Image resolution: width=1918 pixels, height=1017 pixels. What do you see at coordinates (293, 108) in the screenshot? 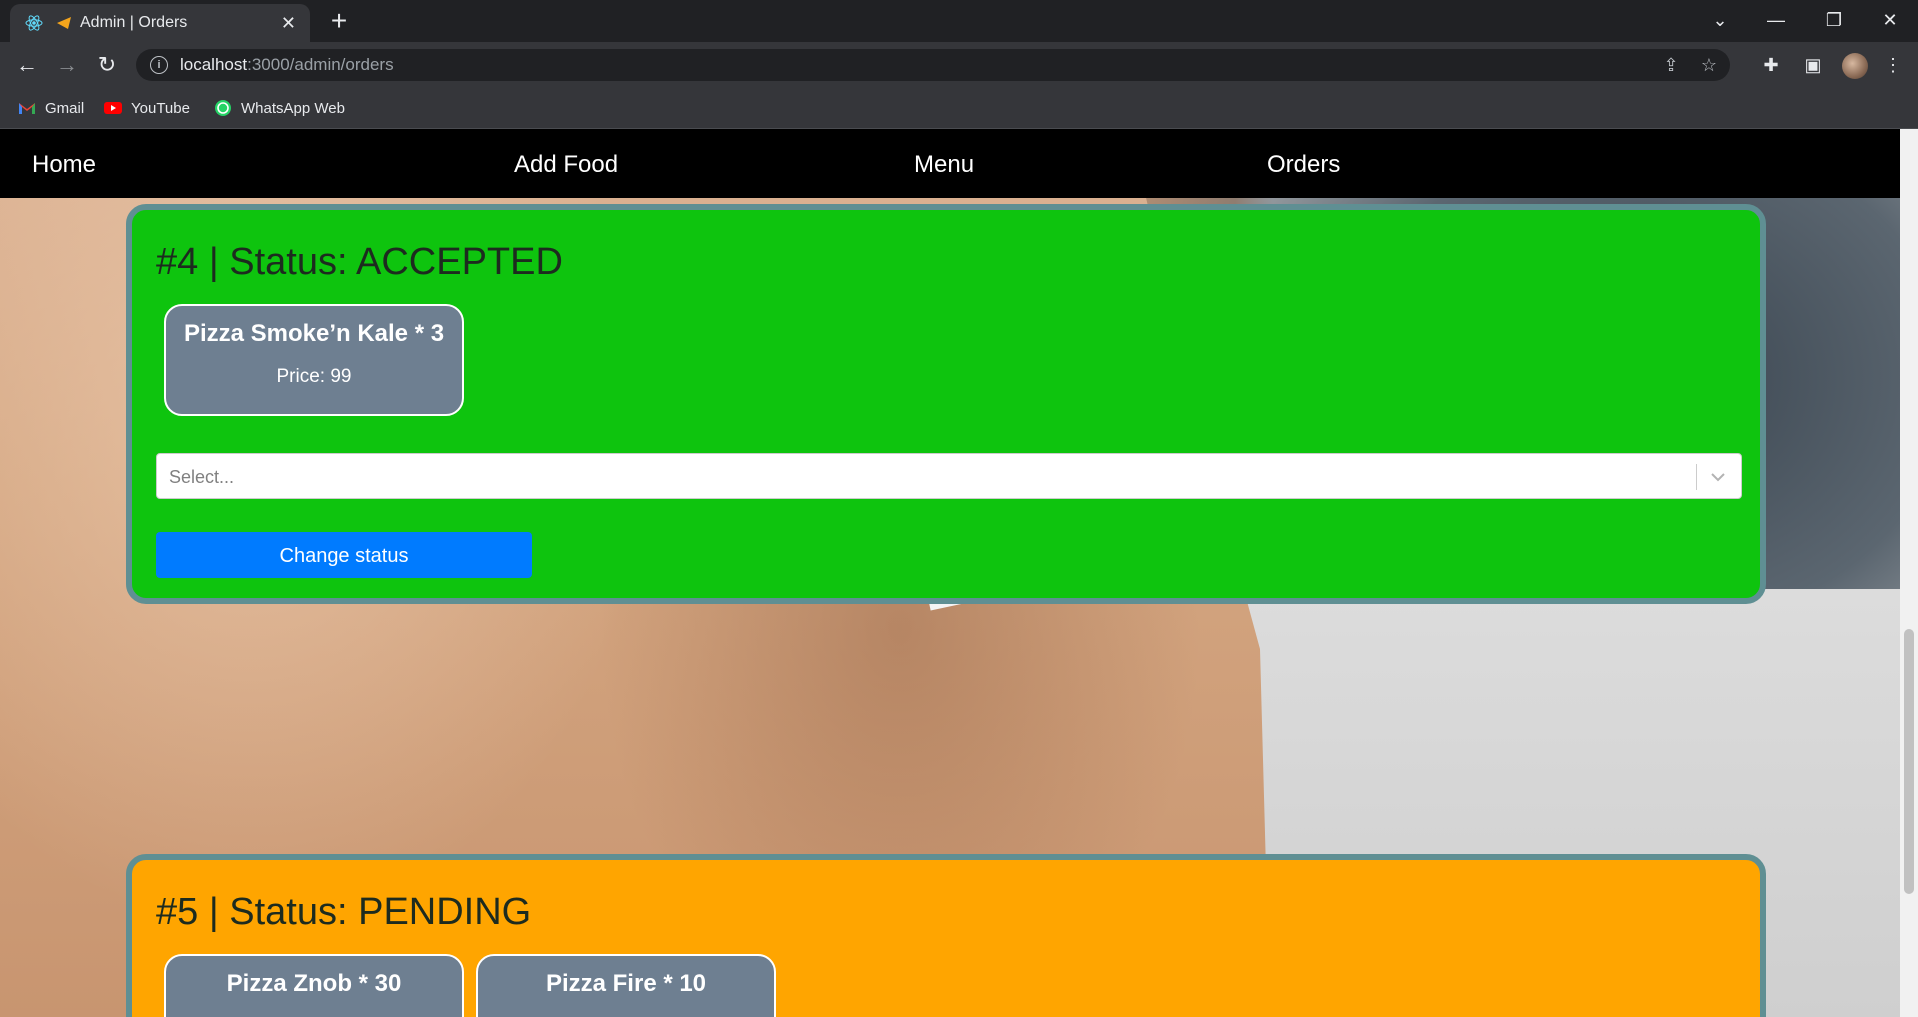
I see `bookmark-label: WhatsApp Web` at bounding box center [293, 108].